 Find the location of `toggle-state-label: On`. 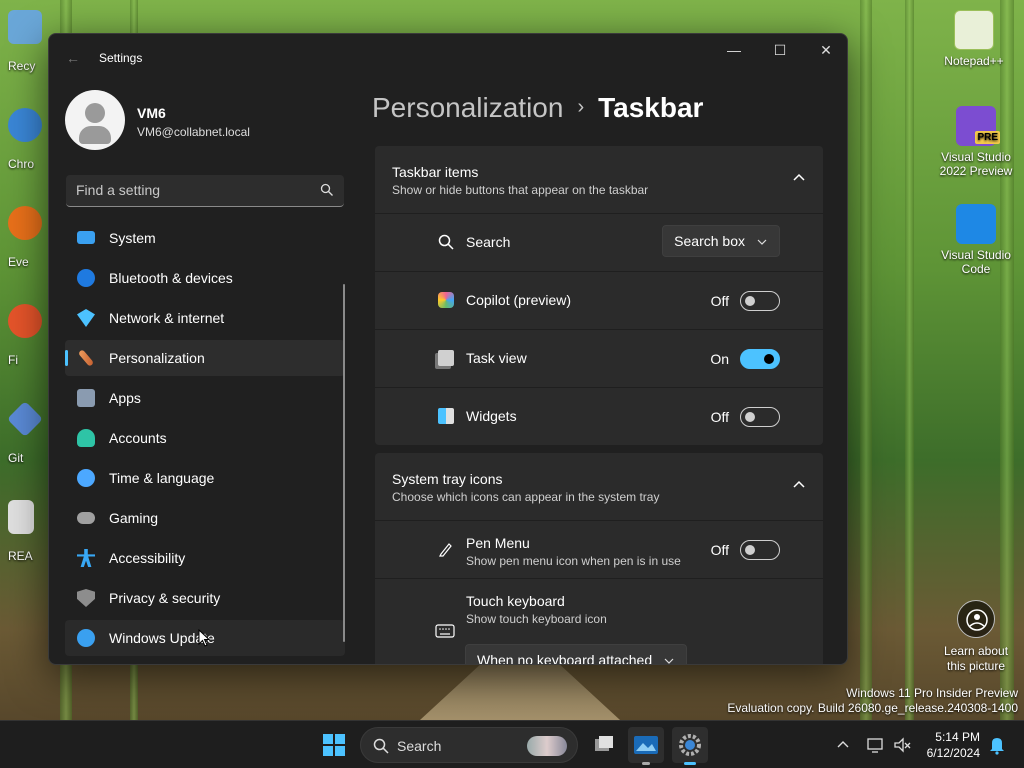

toggle-state-label: On is located at coordinates (719, 359).